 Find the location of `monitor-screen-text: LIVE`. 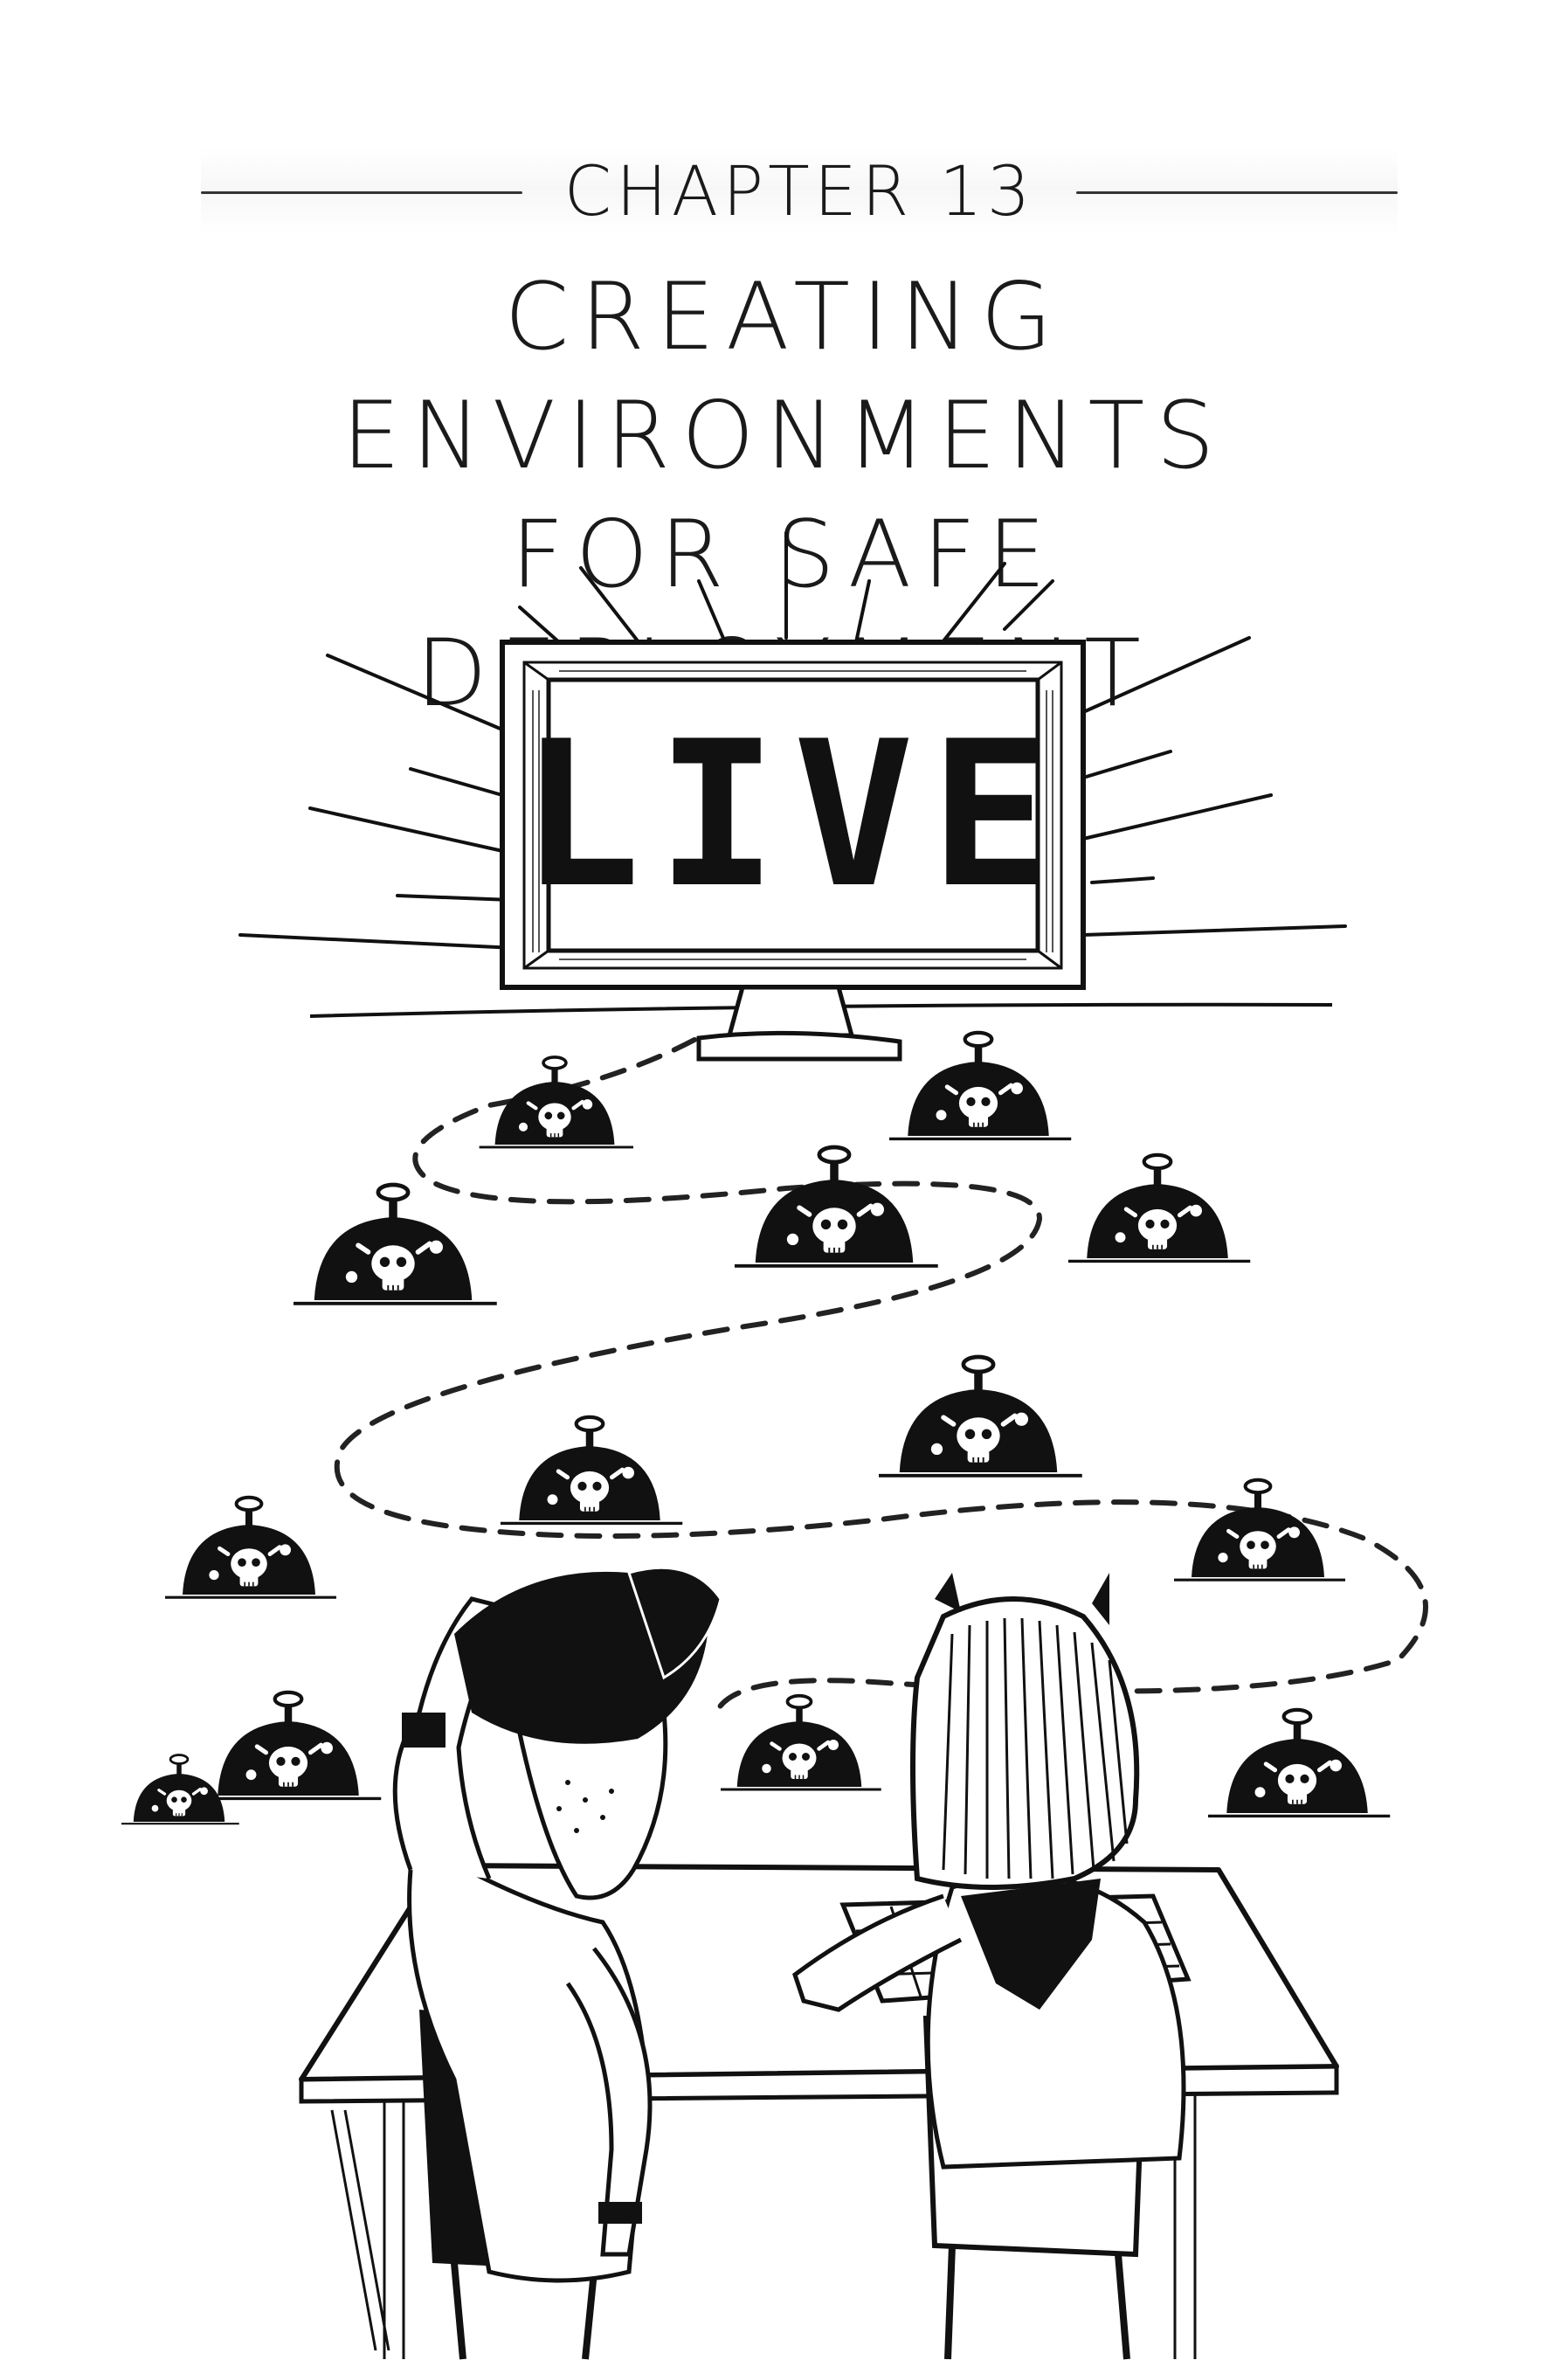

monitor-screen-text: LIVE is located at coordinates (793, 816).